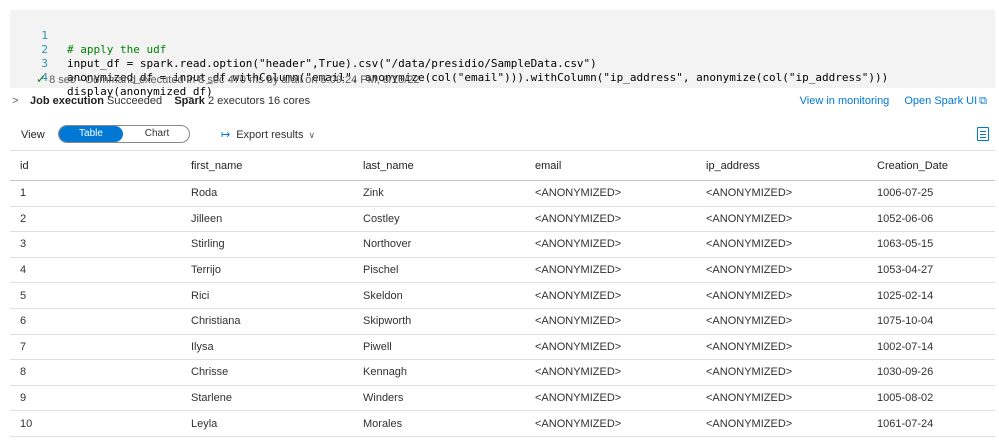  I want to click on table-cell: Skipworth, so click(387, 321).